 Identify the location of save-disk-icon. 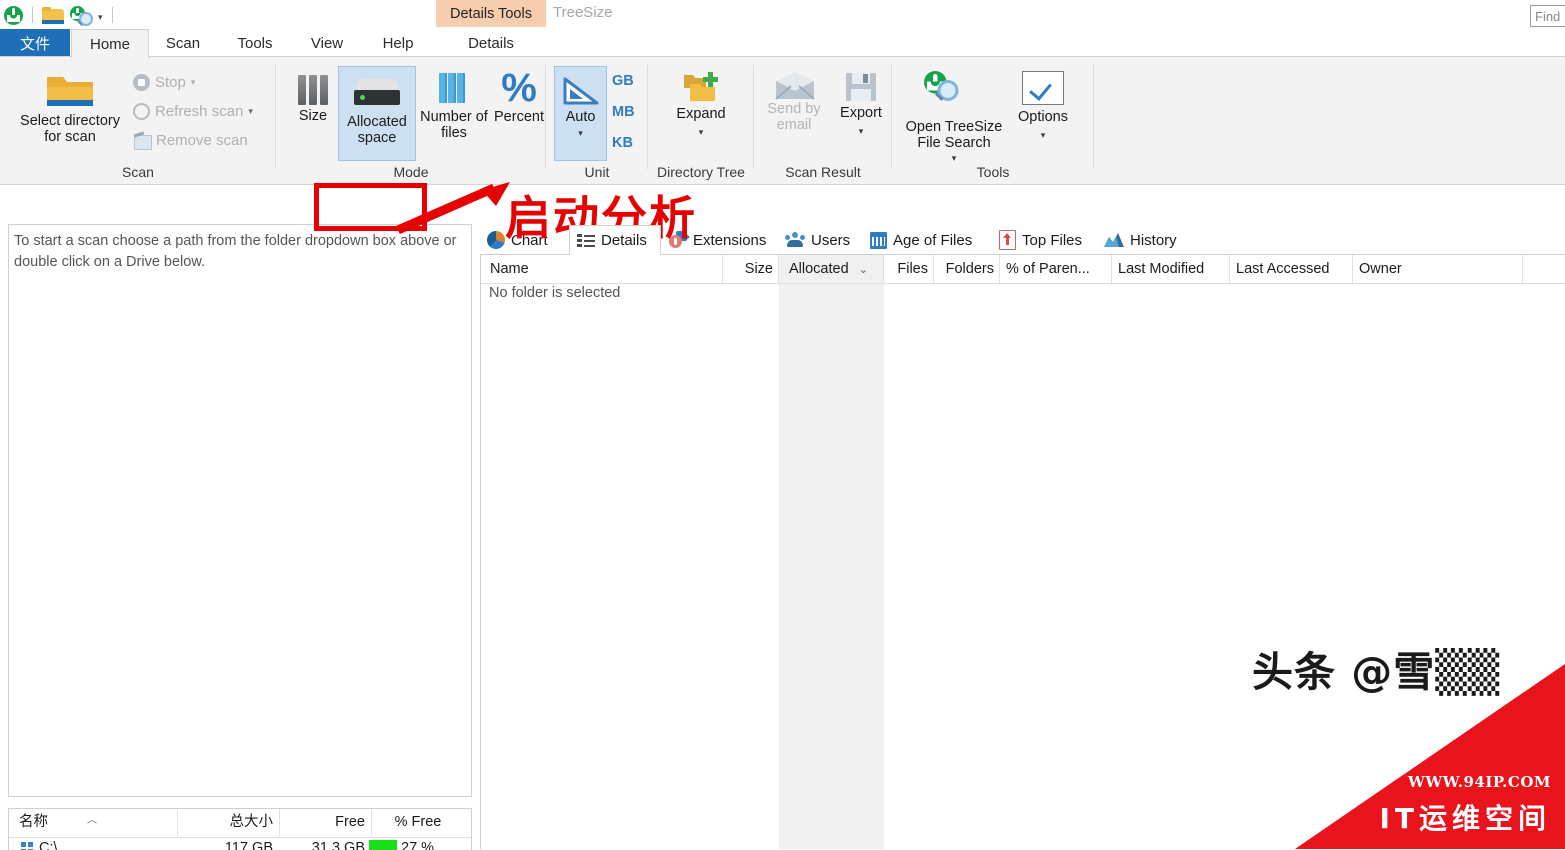
(861, 87).